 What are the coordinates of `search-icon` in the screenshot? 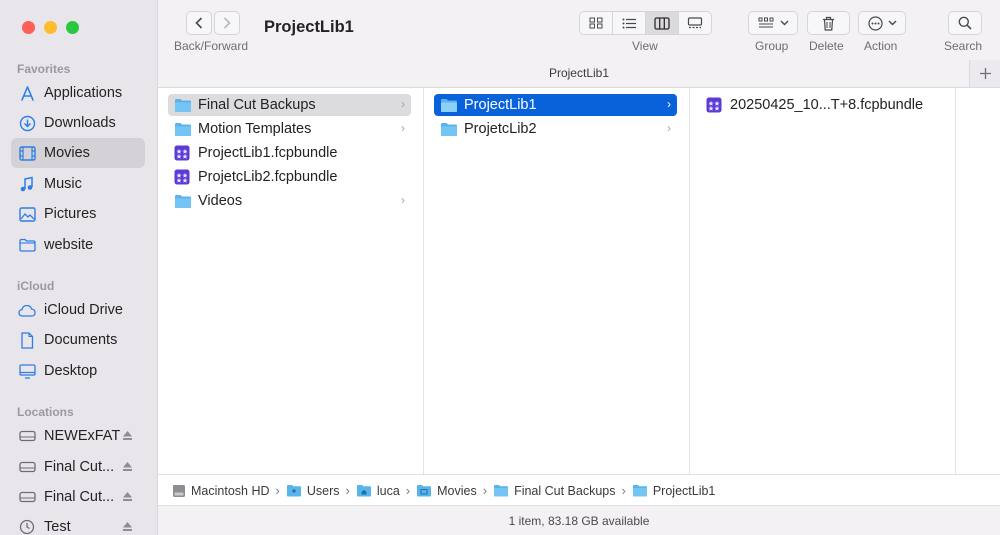 It's located at (965, 23).